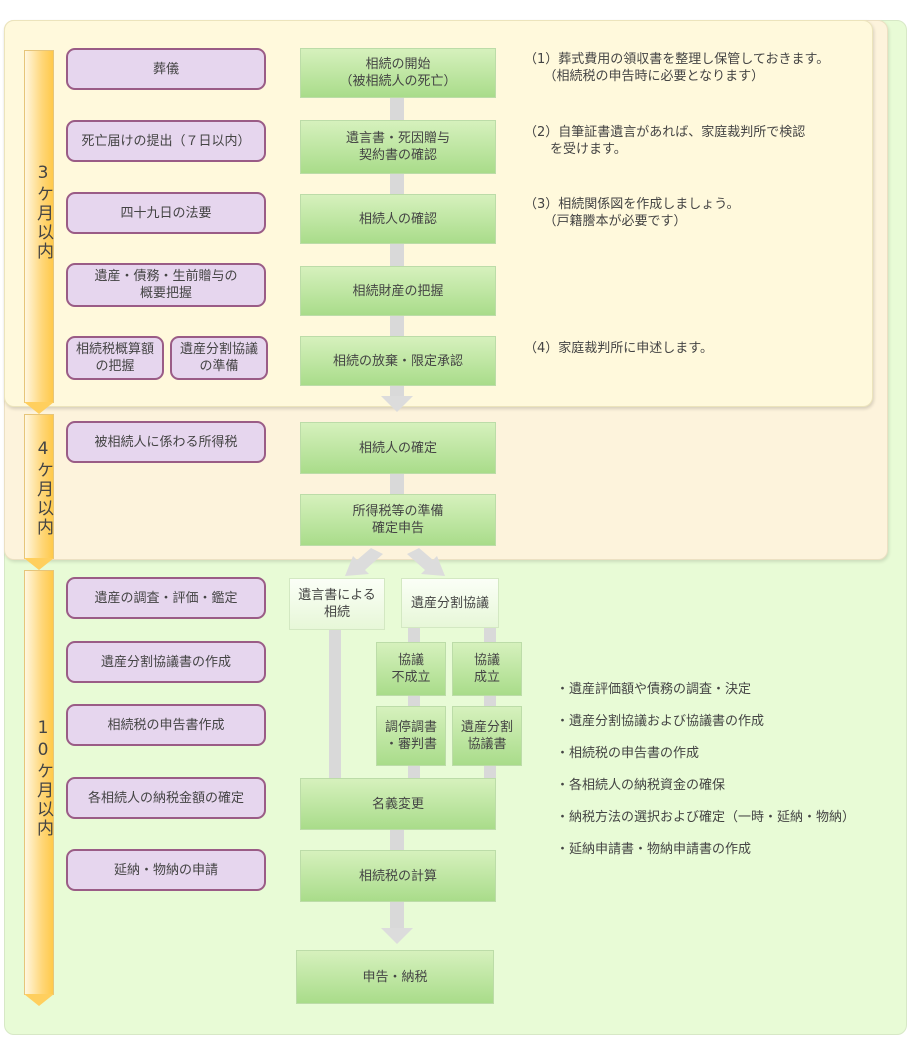 The image size is (909, 1039). Describe the element at coordinates (487, 669) in the screenshot. I see `flow-step-talks-agreed: 協議 成立` at that location.